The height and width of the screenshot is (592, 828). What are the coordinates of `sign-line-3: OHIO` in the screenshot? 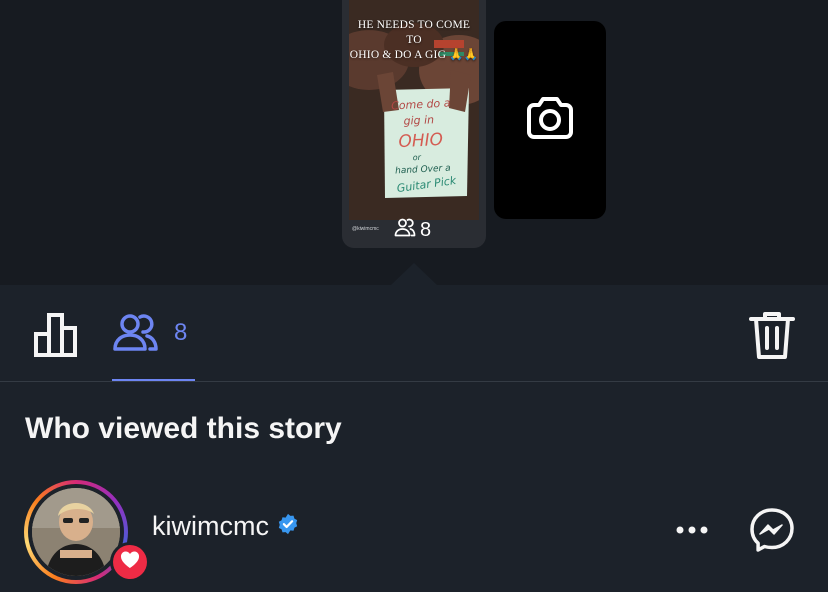 It's located at (421, 141).